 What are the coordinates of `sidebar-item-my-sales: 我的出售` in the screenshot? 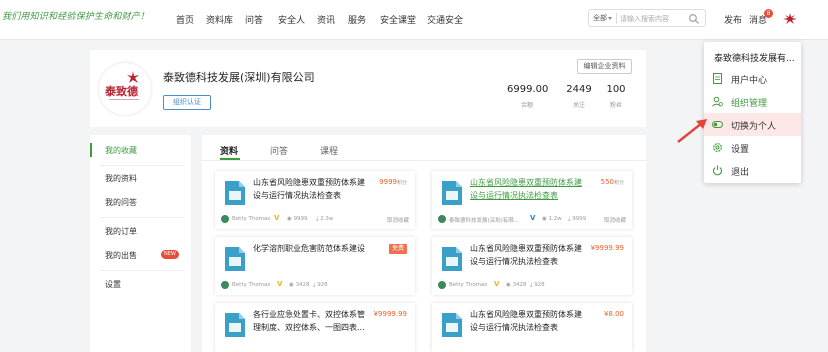 It's located at (121, 255).